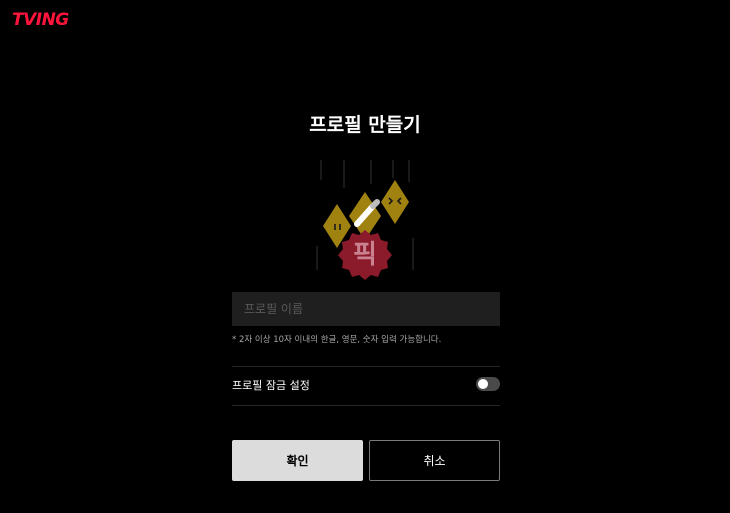 This screenshot has height=513, width=730. Describe the element at coordinates (365, 223) in the screenshot. I see `profile-avatar: 픽` at that location.